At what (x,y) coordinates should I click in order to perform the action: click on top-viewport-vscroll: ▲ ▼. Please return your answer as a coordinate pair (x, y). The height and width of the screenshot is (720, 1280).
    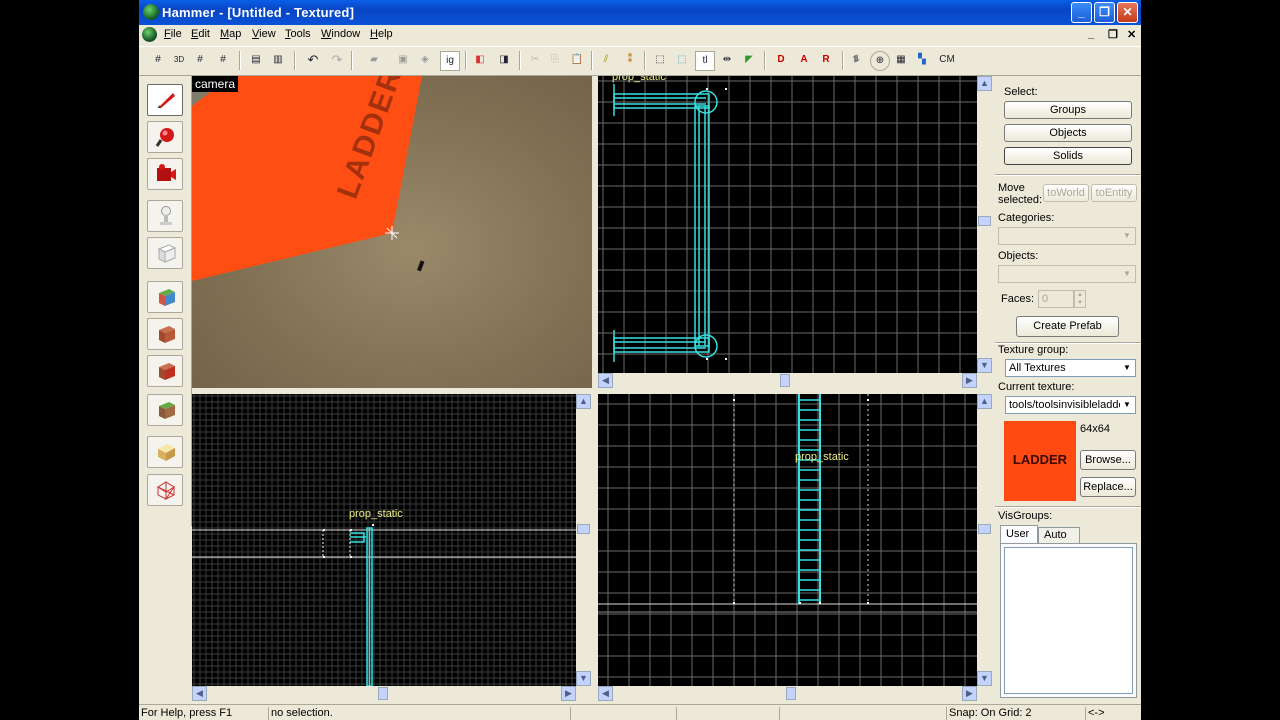
    Looking at the image, I should click on (984, 224).